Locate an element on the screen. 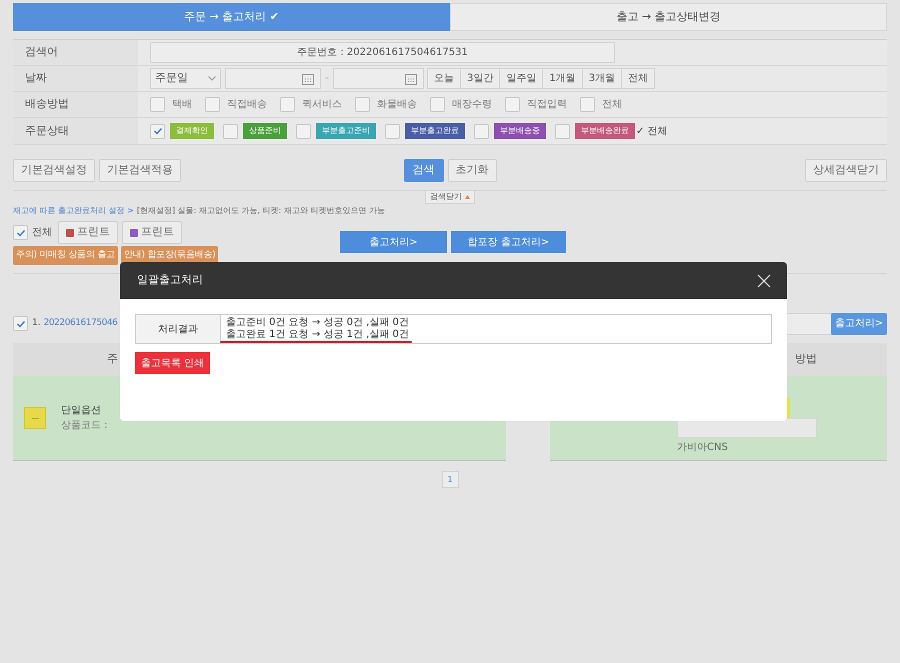 The width and height of the screenshot is (900, 663). ship-process-button: 합포장 출고처리> is located at coordinates (508, 242).